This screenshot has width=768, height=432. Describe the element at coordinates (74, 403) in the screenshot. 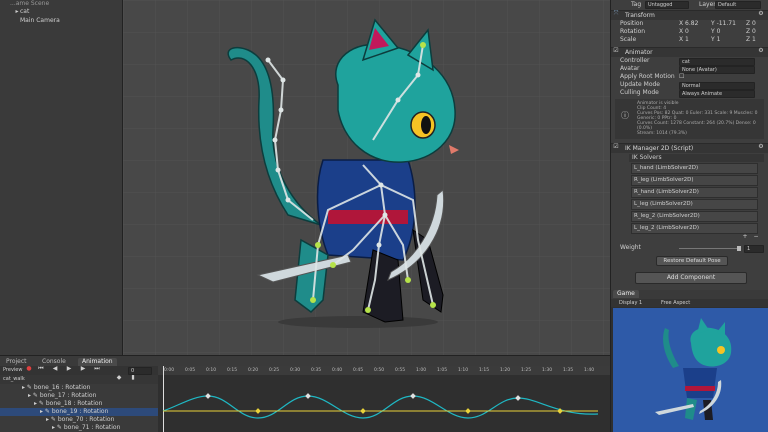

I see `property-label: bone_18 : Rotation` at that location.